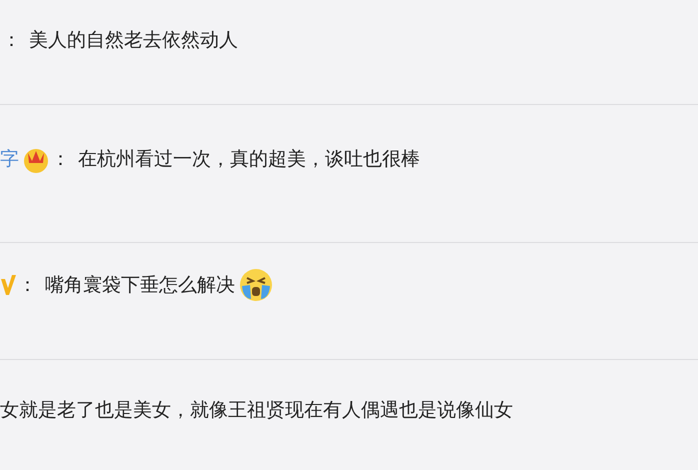  What do you see at coordinates (256, 410) in the screenshot?
I see `comment-text: 女就是老了也是美女，就像王祖贤现在有人偶遇也是说像仙女` at bounding box center [256, 410].